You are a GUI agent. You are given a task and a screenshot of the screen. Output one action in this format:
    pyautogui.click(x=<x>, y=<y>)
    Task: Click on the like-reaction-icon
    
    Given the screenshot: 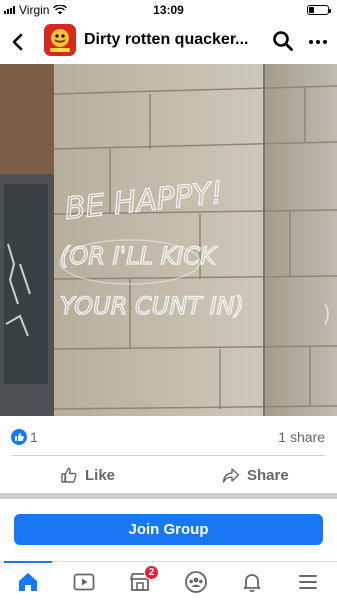 What is the action you would take?
    pyautogui.click(x=19, y=437)
    